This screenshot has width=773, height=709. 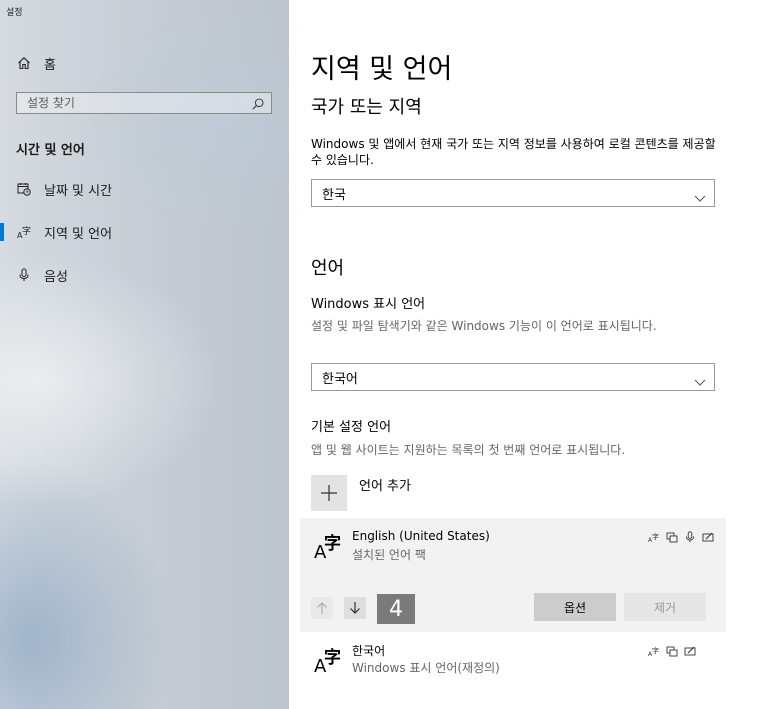 I want to click on preferred-languages-description: 앱 및 웹 사이트는 지원하는 목록의 첫 번째 언어로 표시됩니다., so click(x=468, y=450).